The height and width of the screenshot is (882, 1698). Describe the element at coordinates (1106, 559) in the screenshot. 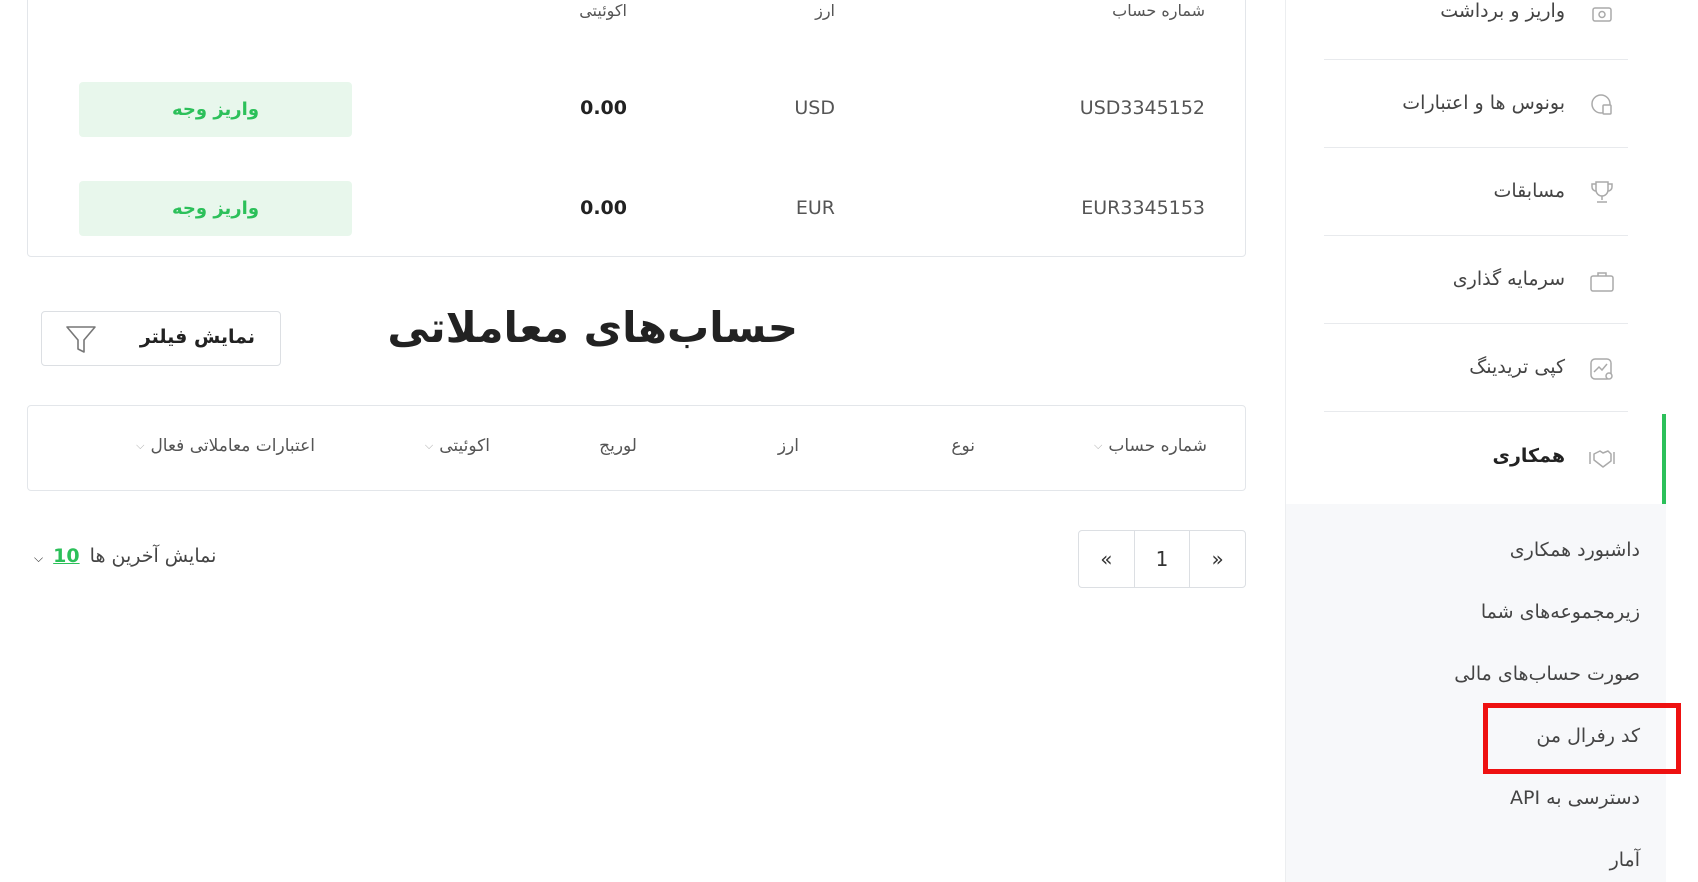

I see `pagination-first-button: «` at that location.